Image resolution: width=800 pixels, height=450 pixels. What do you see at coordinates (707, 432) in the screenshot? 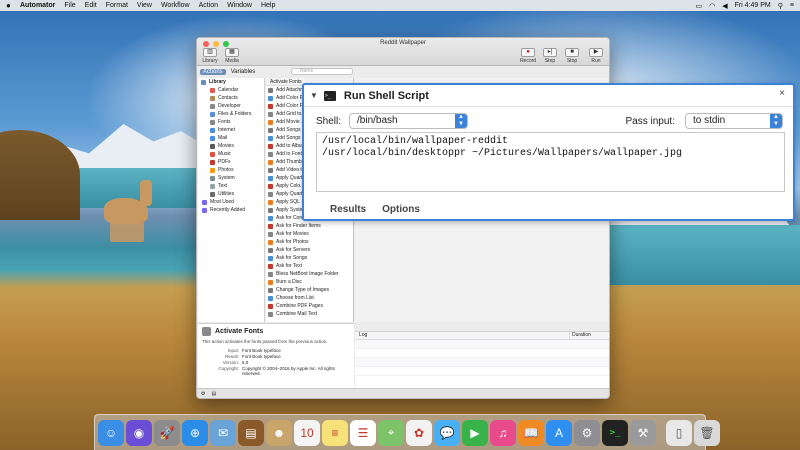
I see `trash-icon: 🗑` at bounding box center [707, 432].